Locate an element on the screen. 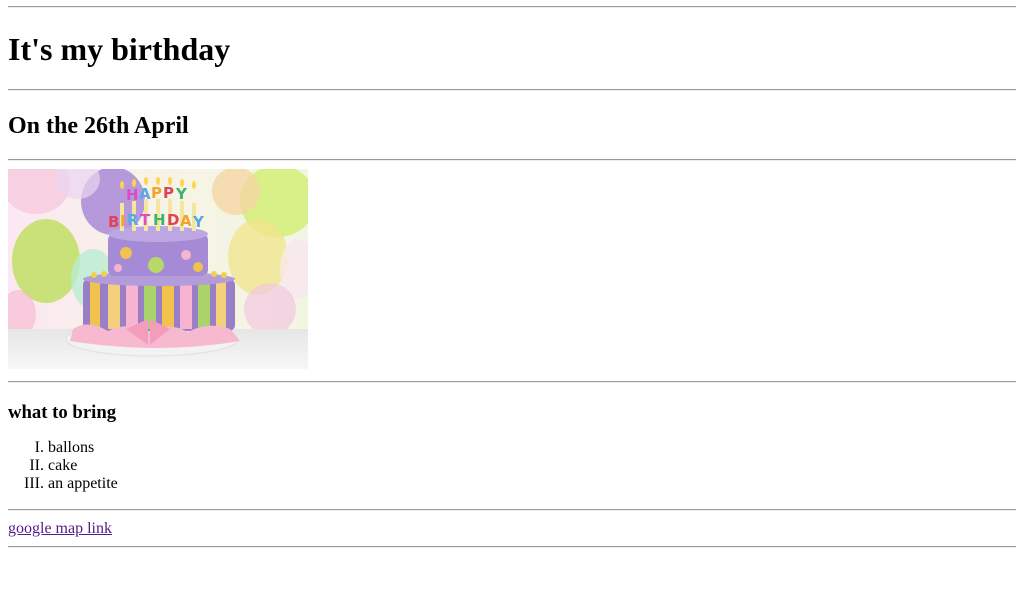 The image size is (1024, 590). svg-text: I is located at coordinates (123, 221).